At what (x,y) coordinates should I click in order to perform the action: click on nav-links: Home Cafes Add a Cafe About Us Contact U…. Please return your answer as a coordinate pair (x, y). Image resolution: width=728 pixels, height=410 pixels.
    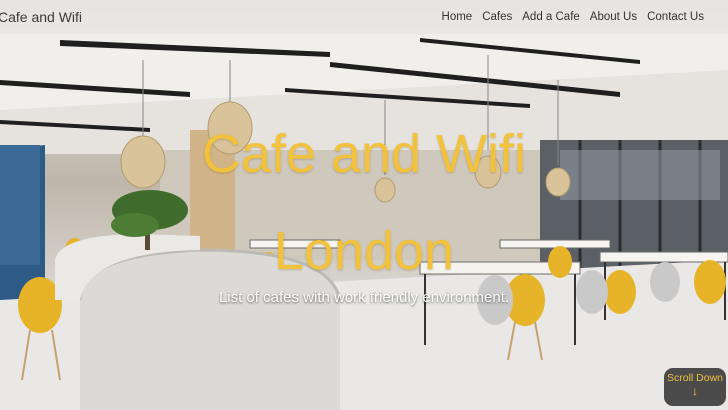
    Looking at the image, I should click on (573, 17).